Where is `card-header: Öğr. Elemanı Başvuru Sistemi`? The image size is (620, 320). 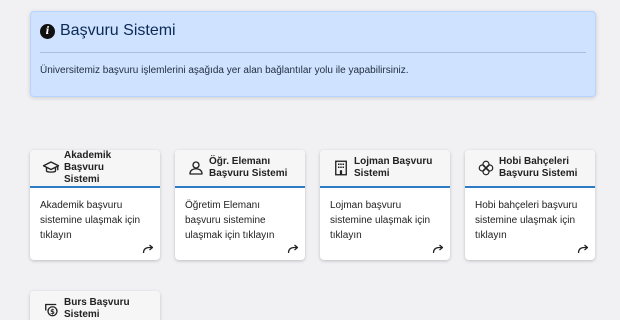
card-header: Öğr. Elemanı Başvuru Sistemi is located at coordinates (240, 169).